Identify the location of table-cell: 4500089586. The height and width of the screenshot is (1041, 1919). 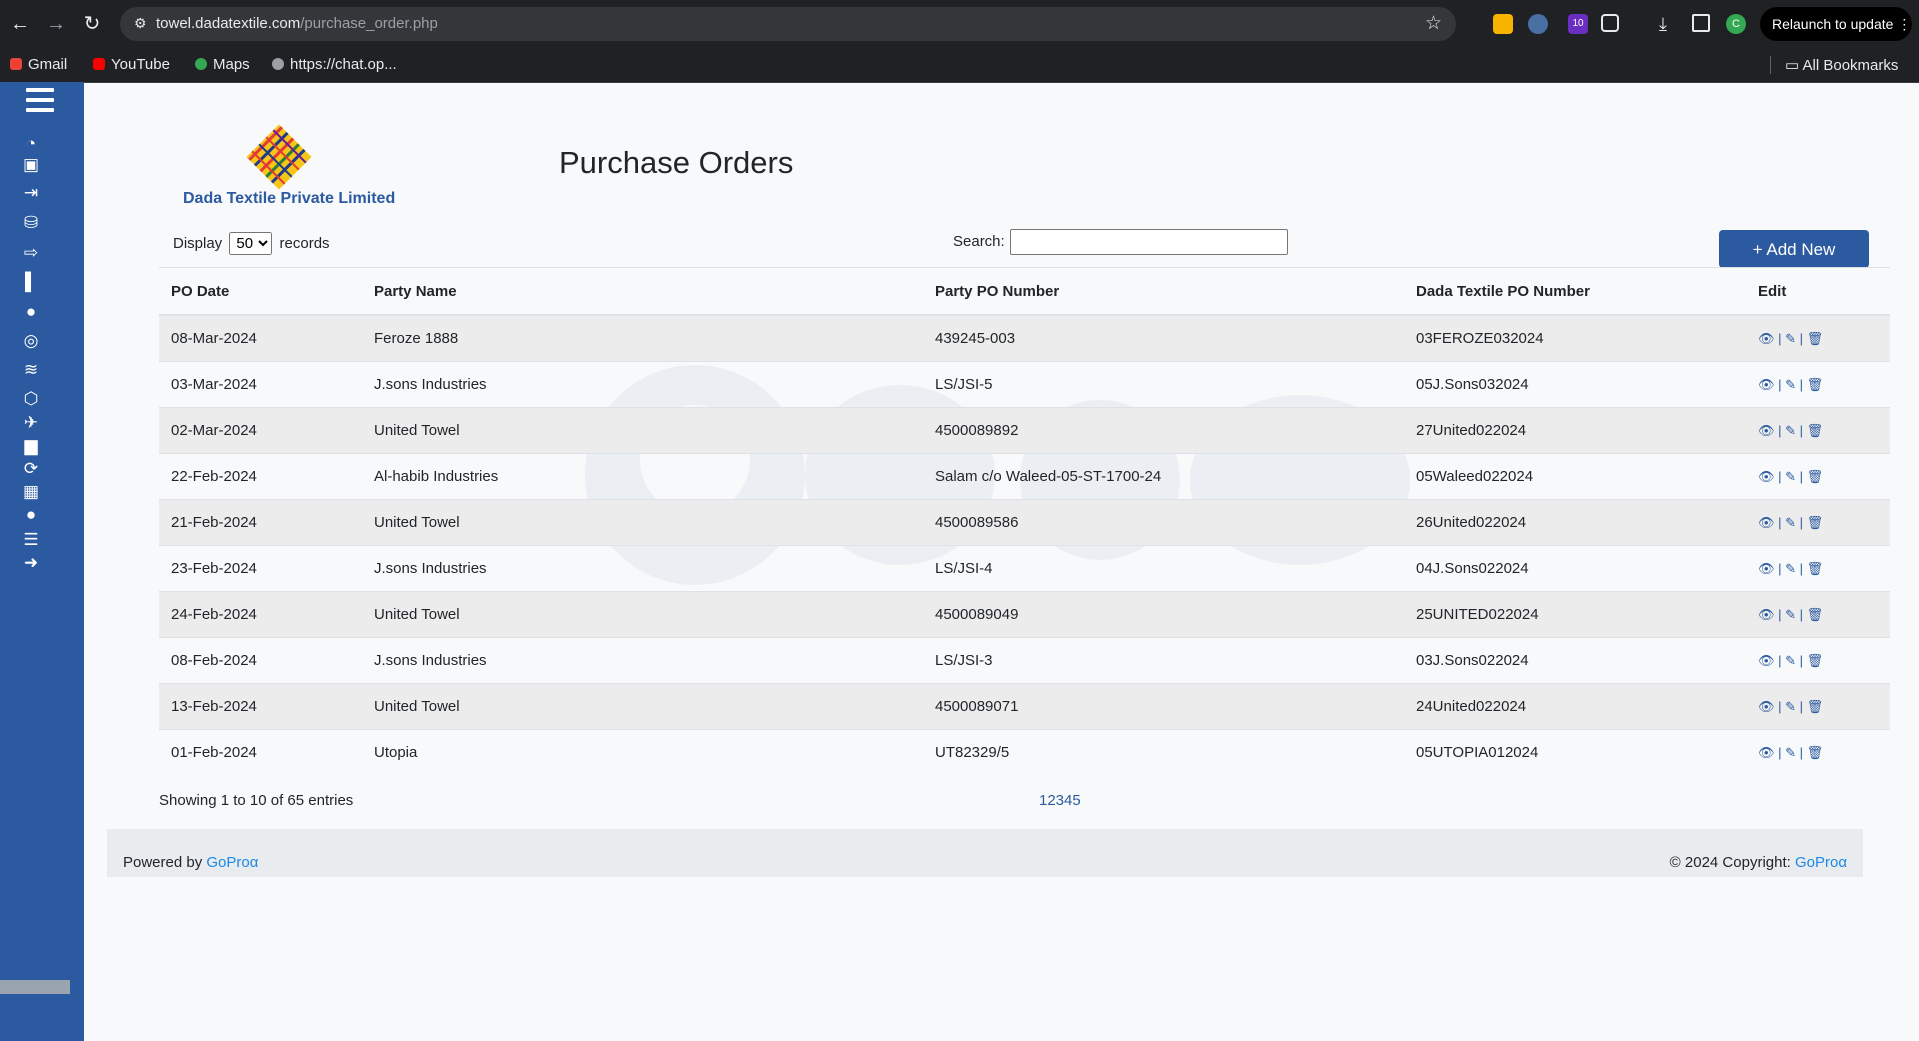
(1163, 522).